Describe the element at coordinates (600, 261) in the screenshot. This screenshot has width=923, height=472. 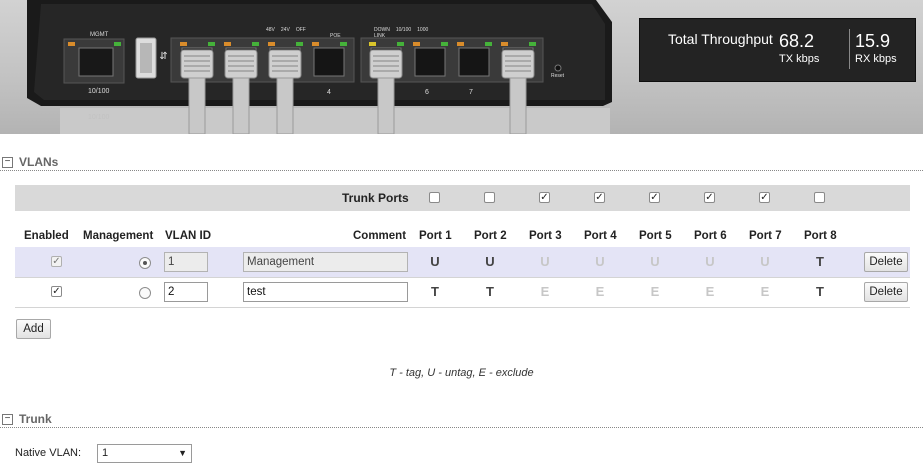
I see `row-1-port-4-mode: U` at that location.